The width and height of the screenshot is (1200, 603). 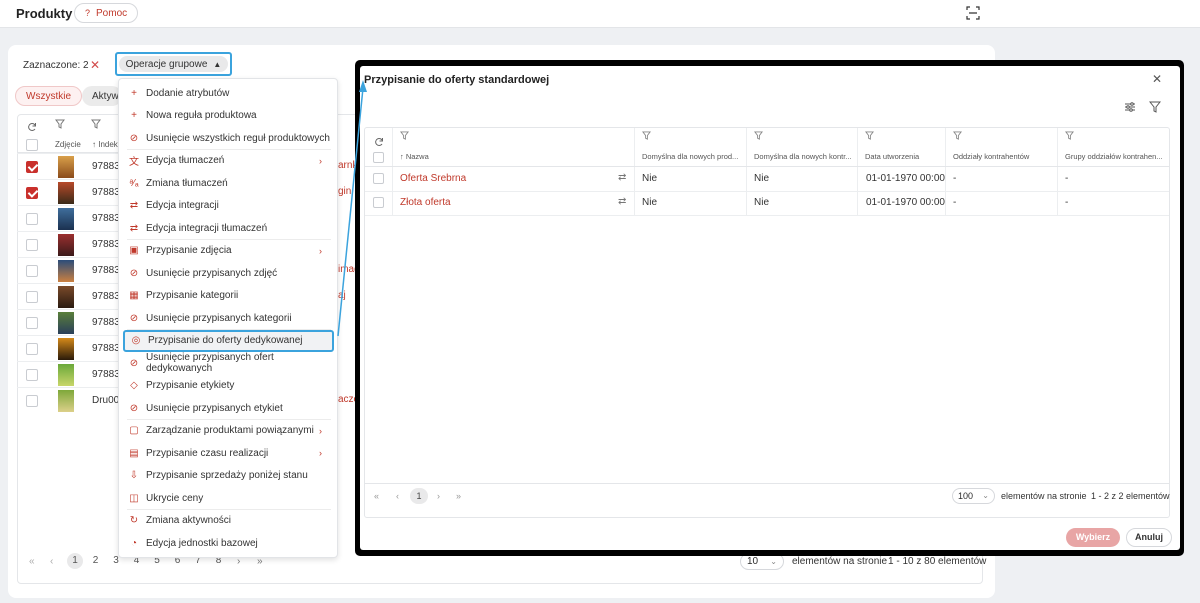 What do you see at coordinates (173, 64) in the screenshot?
I see `group-operations-button: Operacje grupowe ▲` at bounding box center [173, 64].